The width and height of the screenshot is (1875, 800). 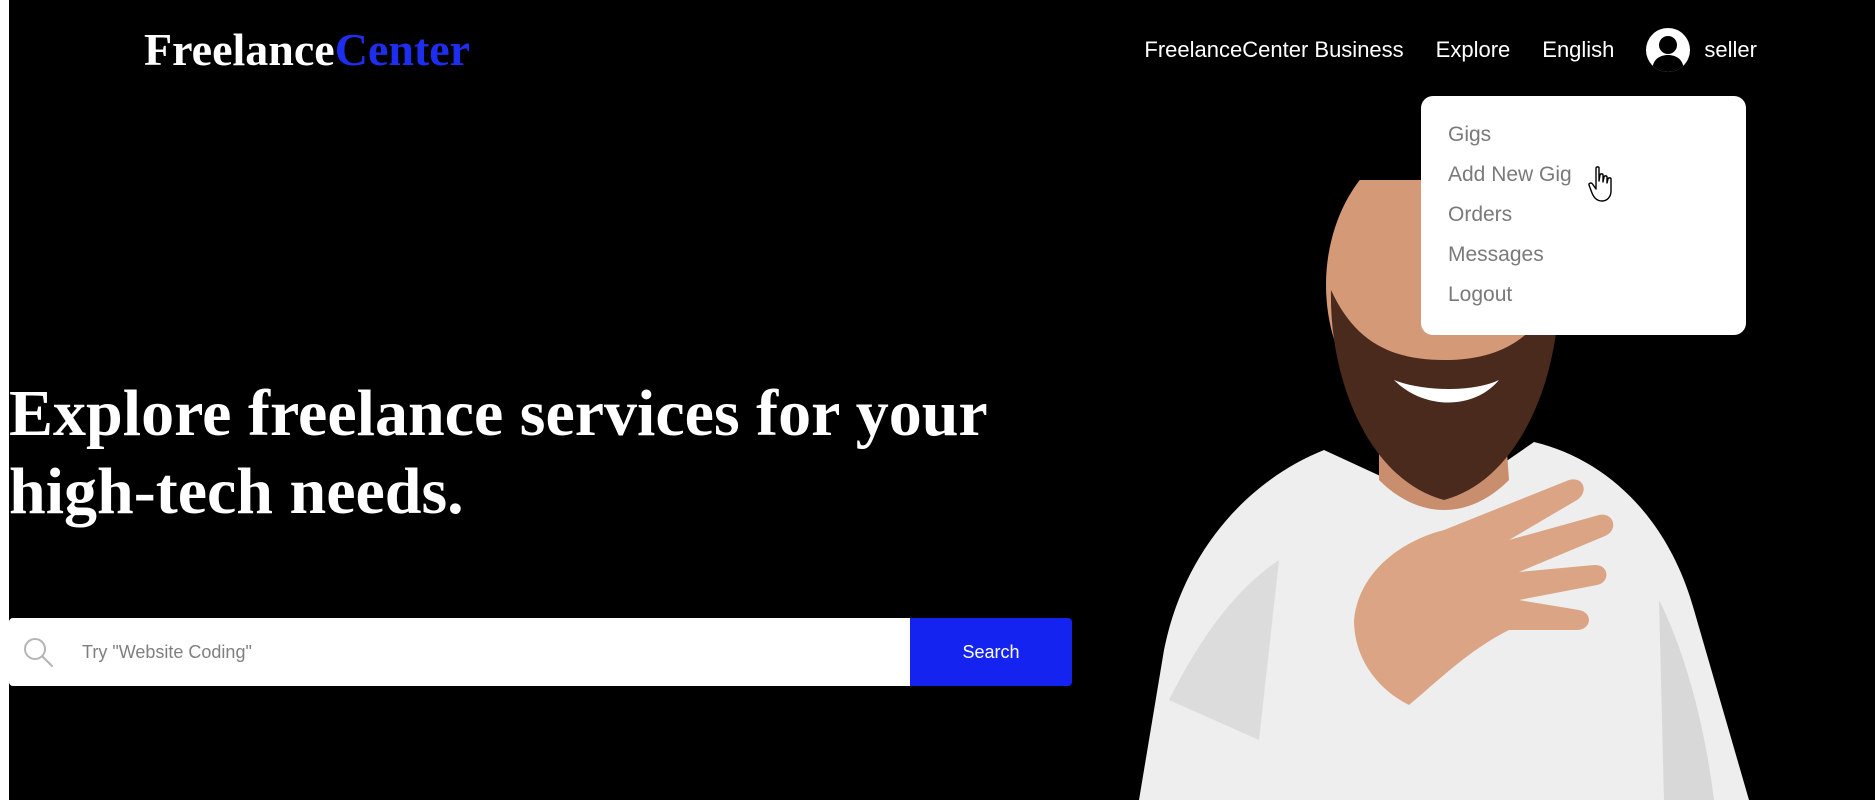 What do you see at coordinates (1597, 300) in the screenshot?
I see `menu-item-logout: Logout` at bounding box center [1597, 300].